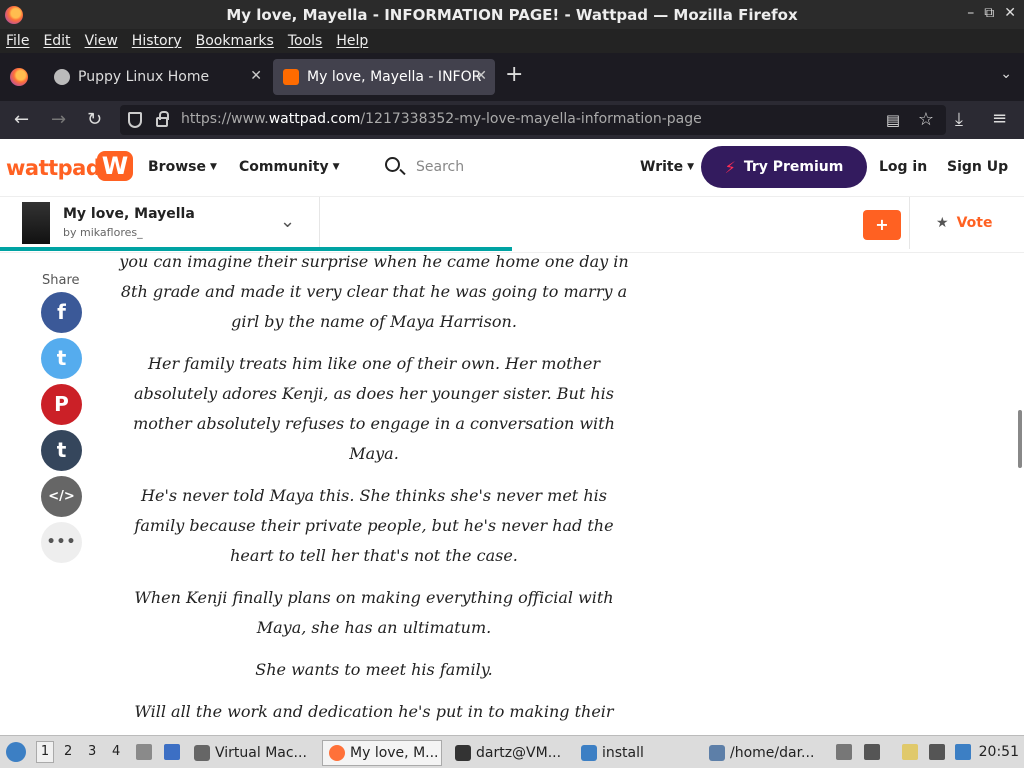 The width and height of the screenshot is (1024, 768). What do you see at coordinates (589, 753) in the screenshot?
I see `folder-icon` at bounding box center [589, 753].